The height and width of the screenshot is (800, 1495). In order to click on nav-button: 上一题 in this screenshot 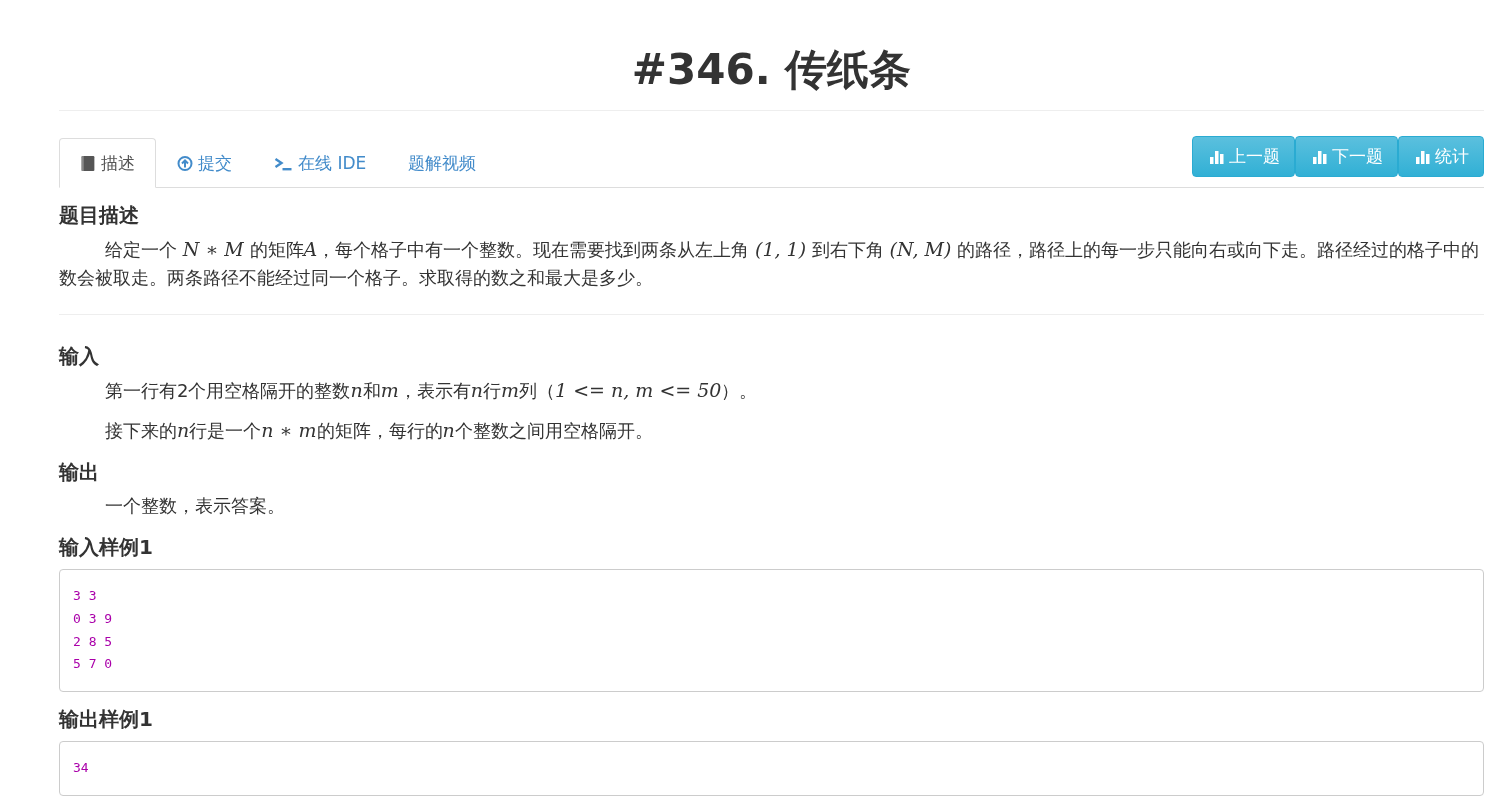, I will do `click(1243, 156)`.